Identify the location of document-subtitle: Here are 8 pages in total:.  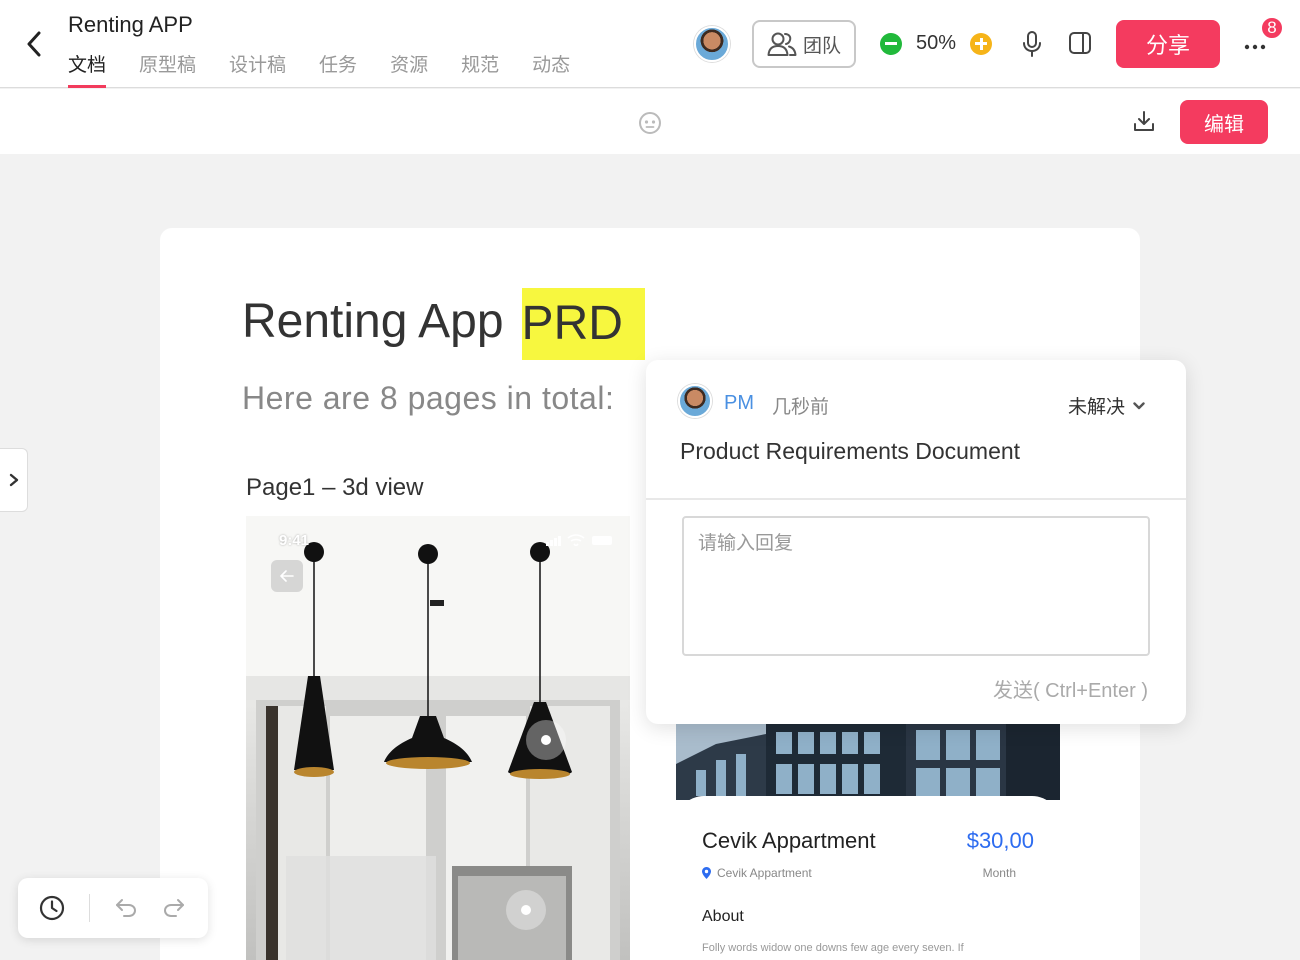
(428, 398).